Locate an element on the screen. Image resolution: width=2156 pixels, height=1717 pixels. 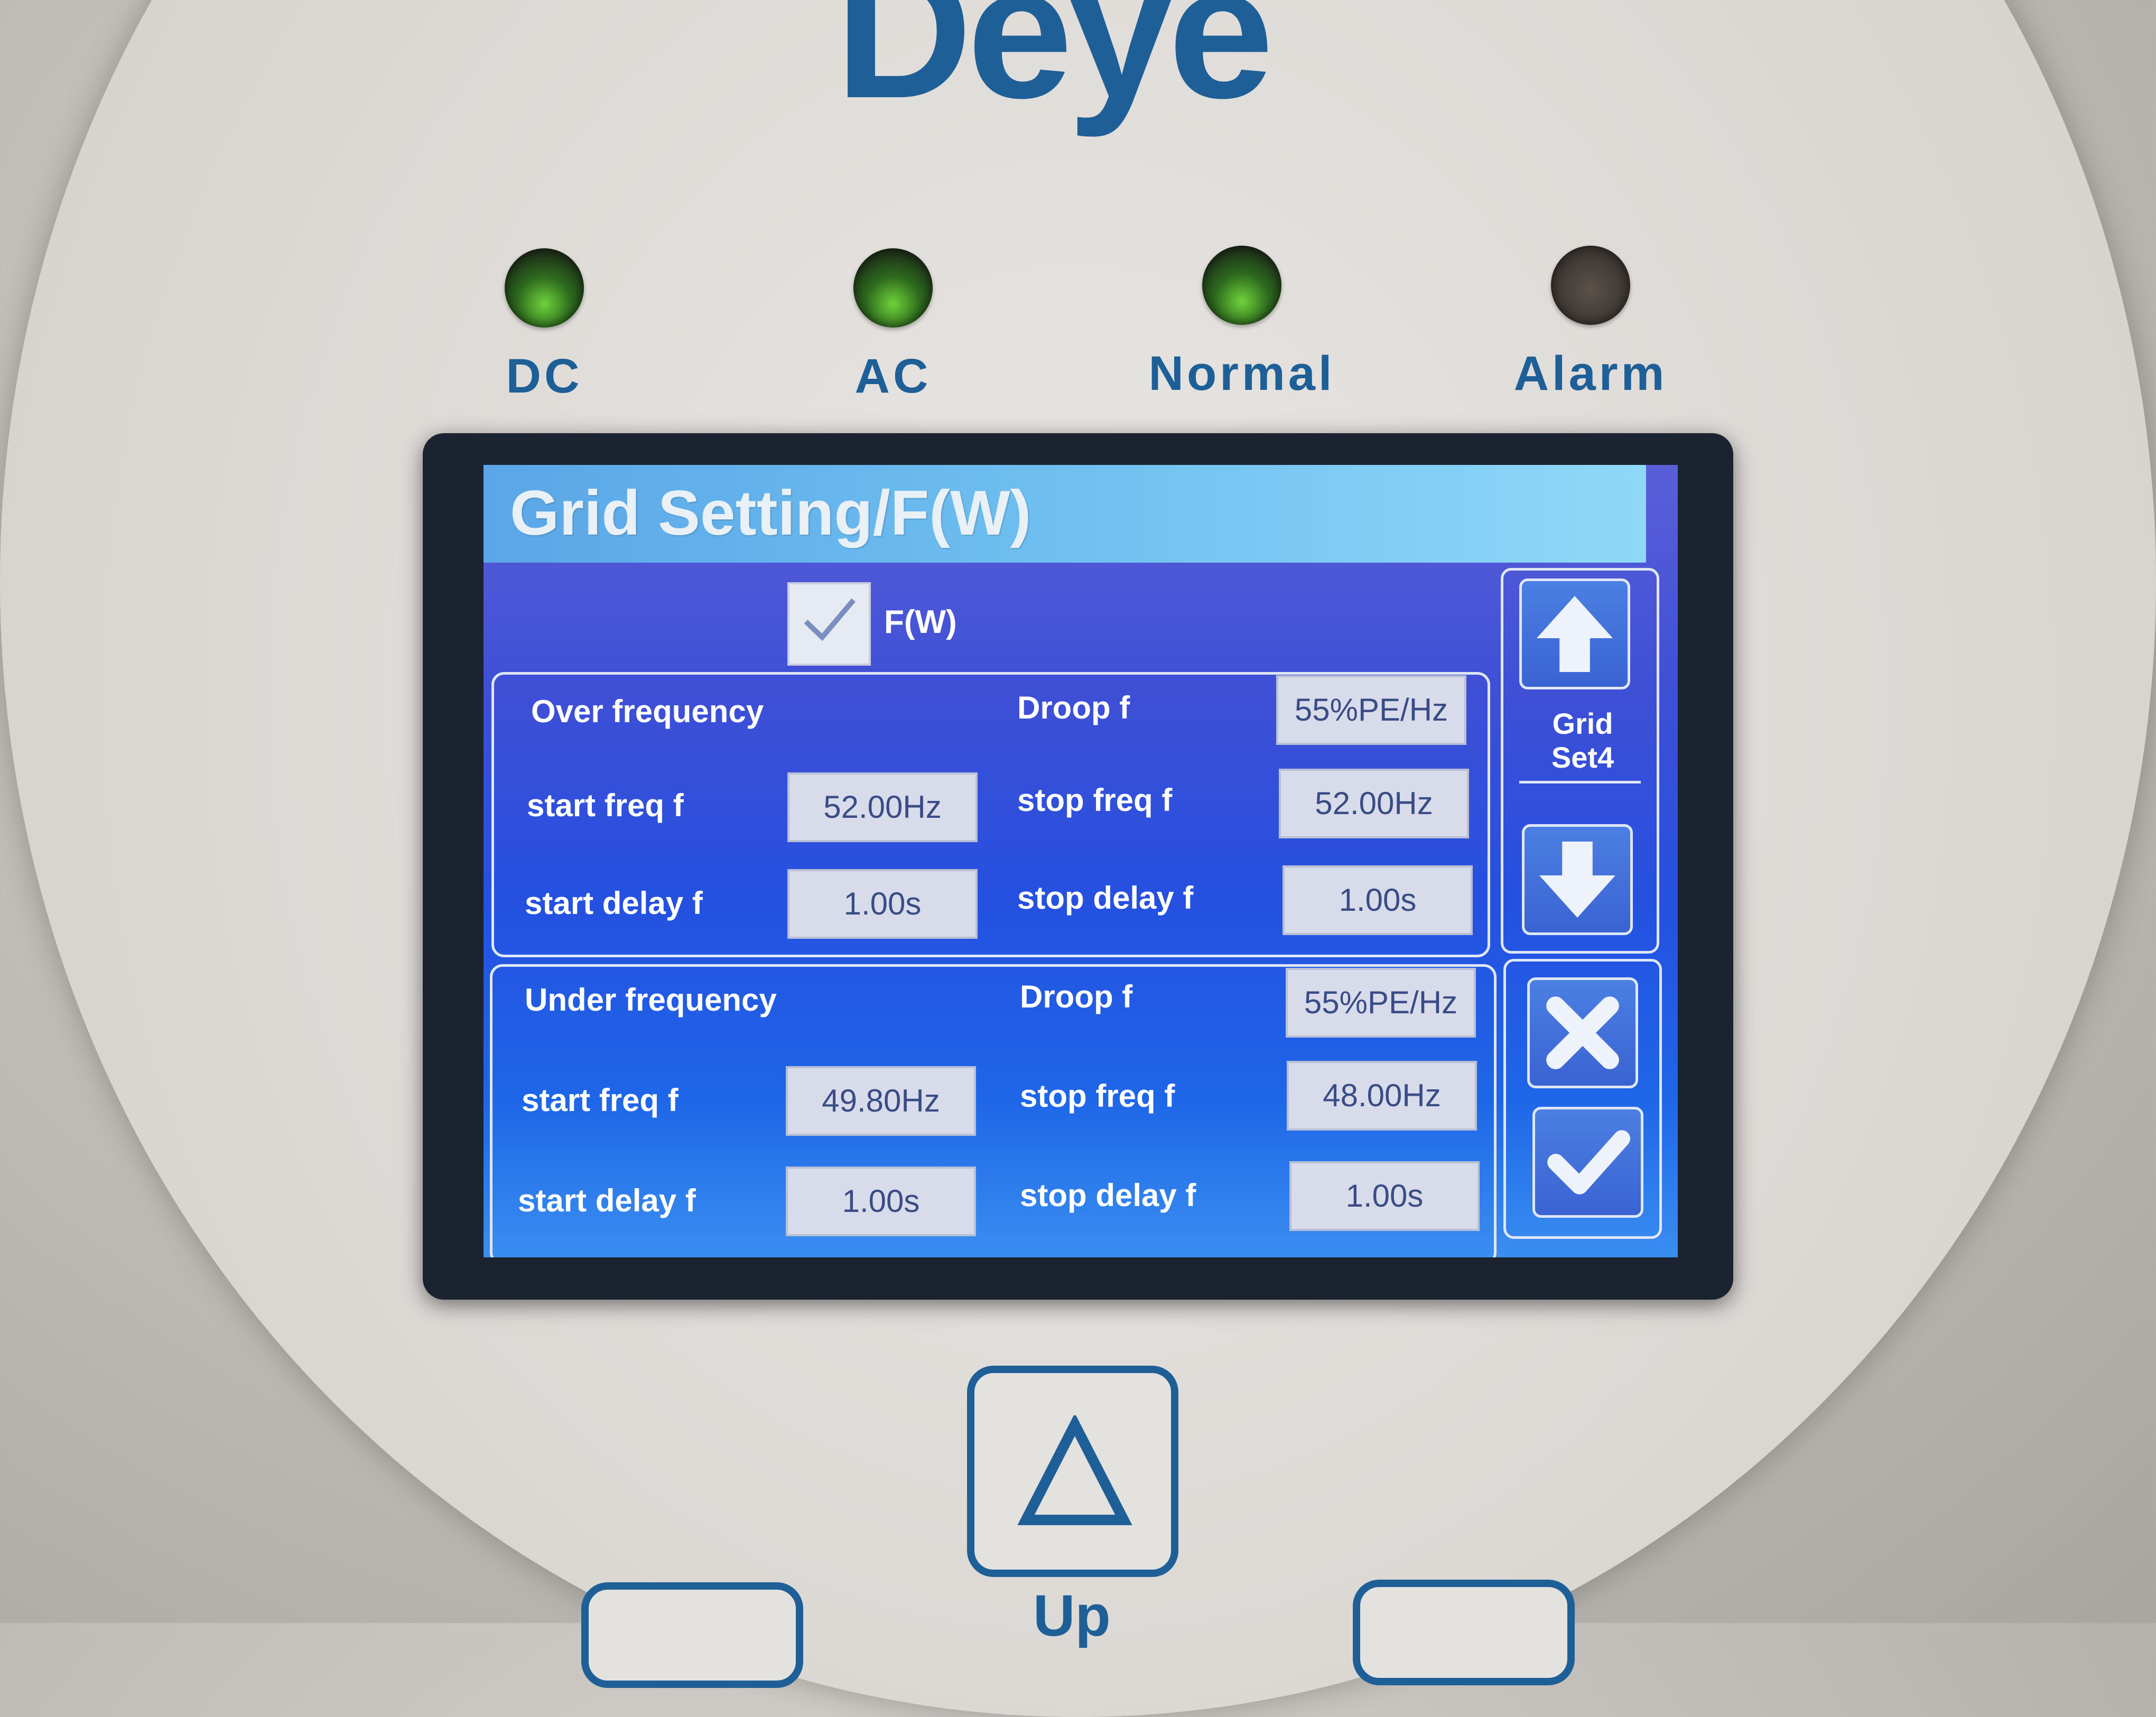
normal-led is located at coordinates (1241, 285).